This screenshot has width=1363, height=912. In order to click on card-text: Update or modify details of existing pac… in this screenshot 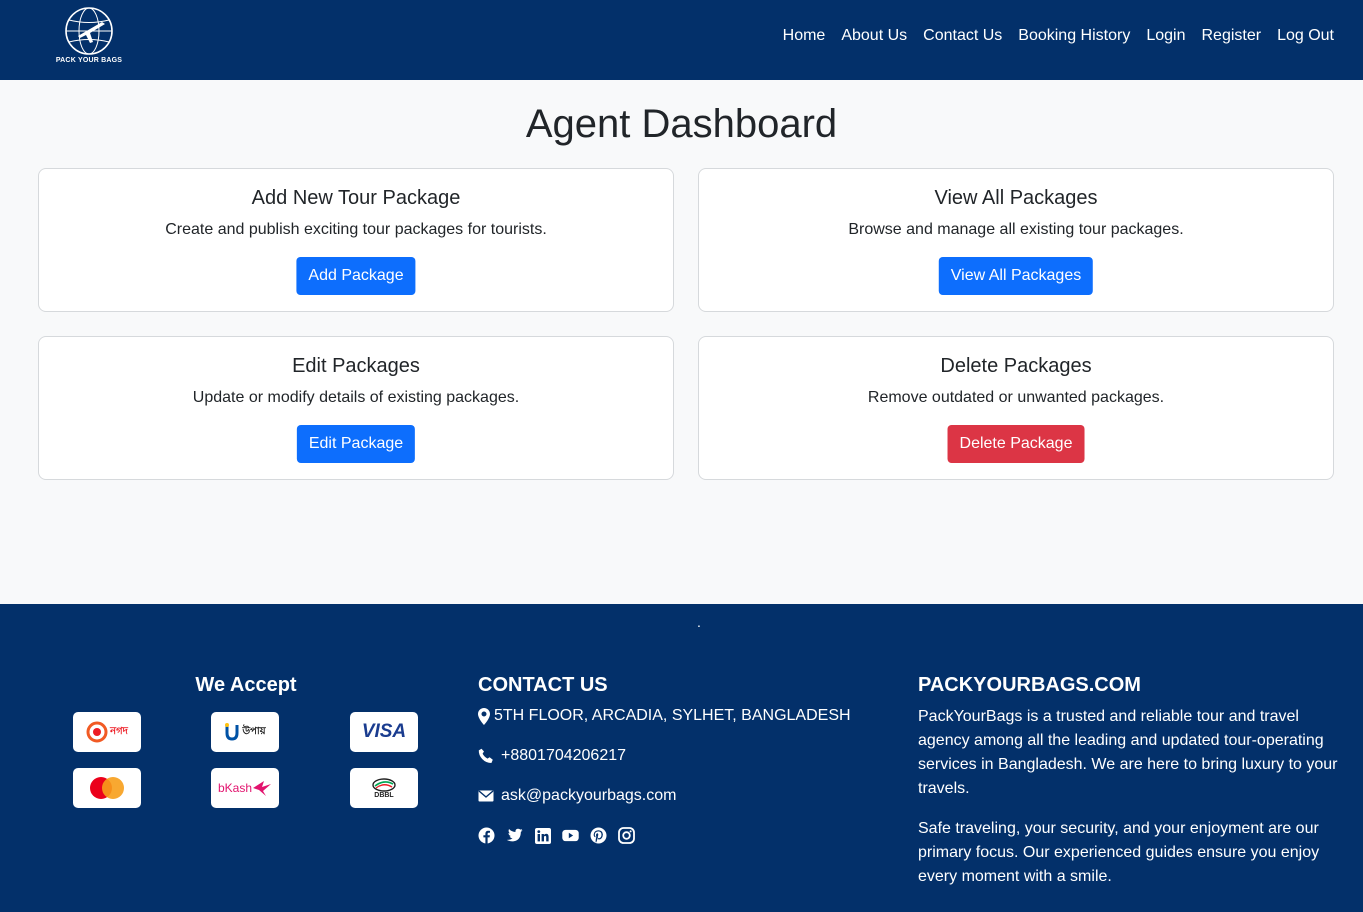, I will do `click(356, 397)`.